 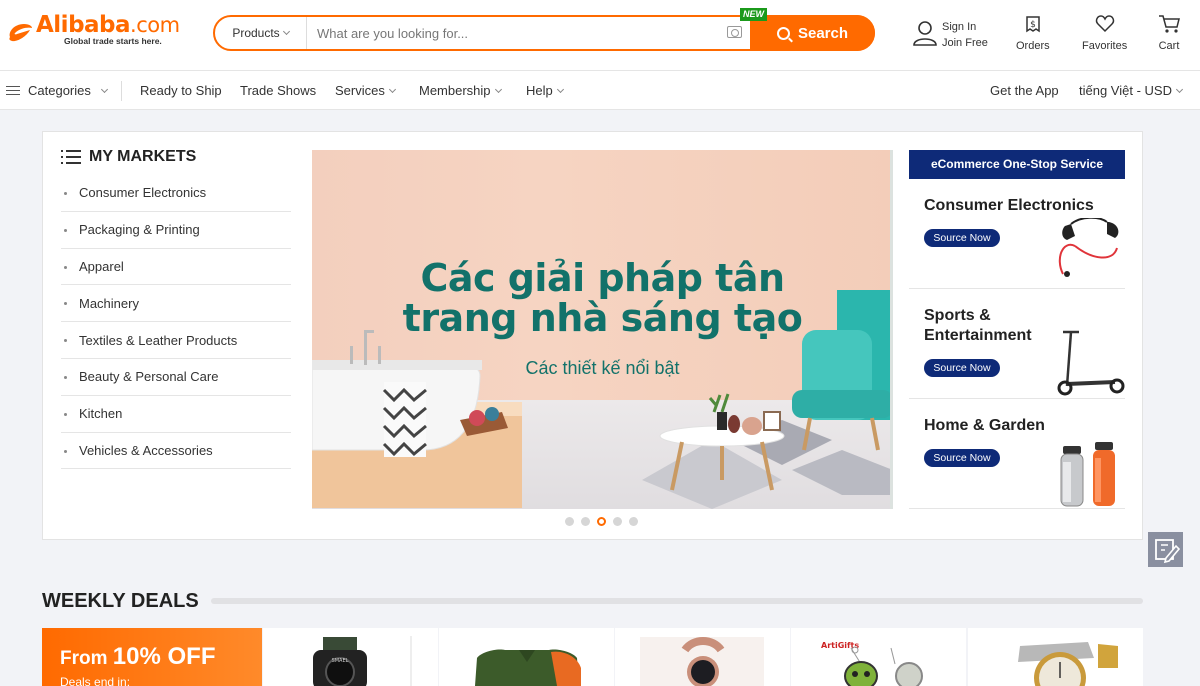 I want to click on ecommerce-item-title: Consumer Electronics, so click(x=1009, y=205).